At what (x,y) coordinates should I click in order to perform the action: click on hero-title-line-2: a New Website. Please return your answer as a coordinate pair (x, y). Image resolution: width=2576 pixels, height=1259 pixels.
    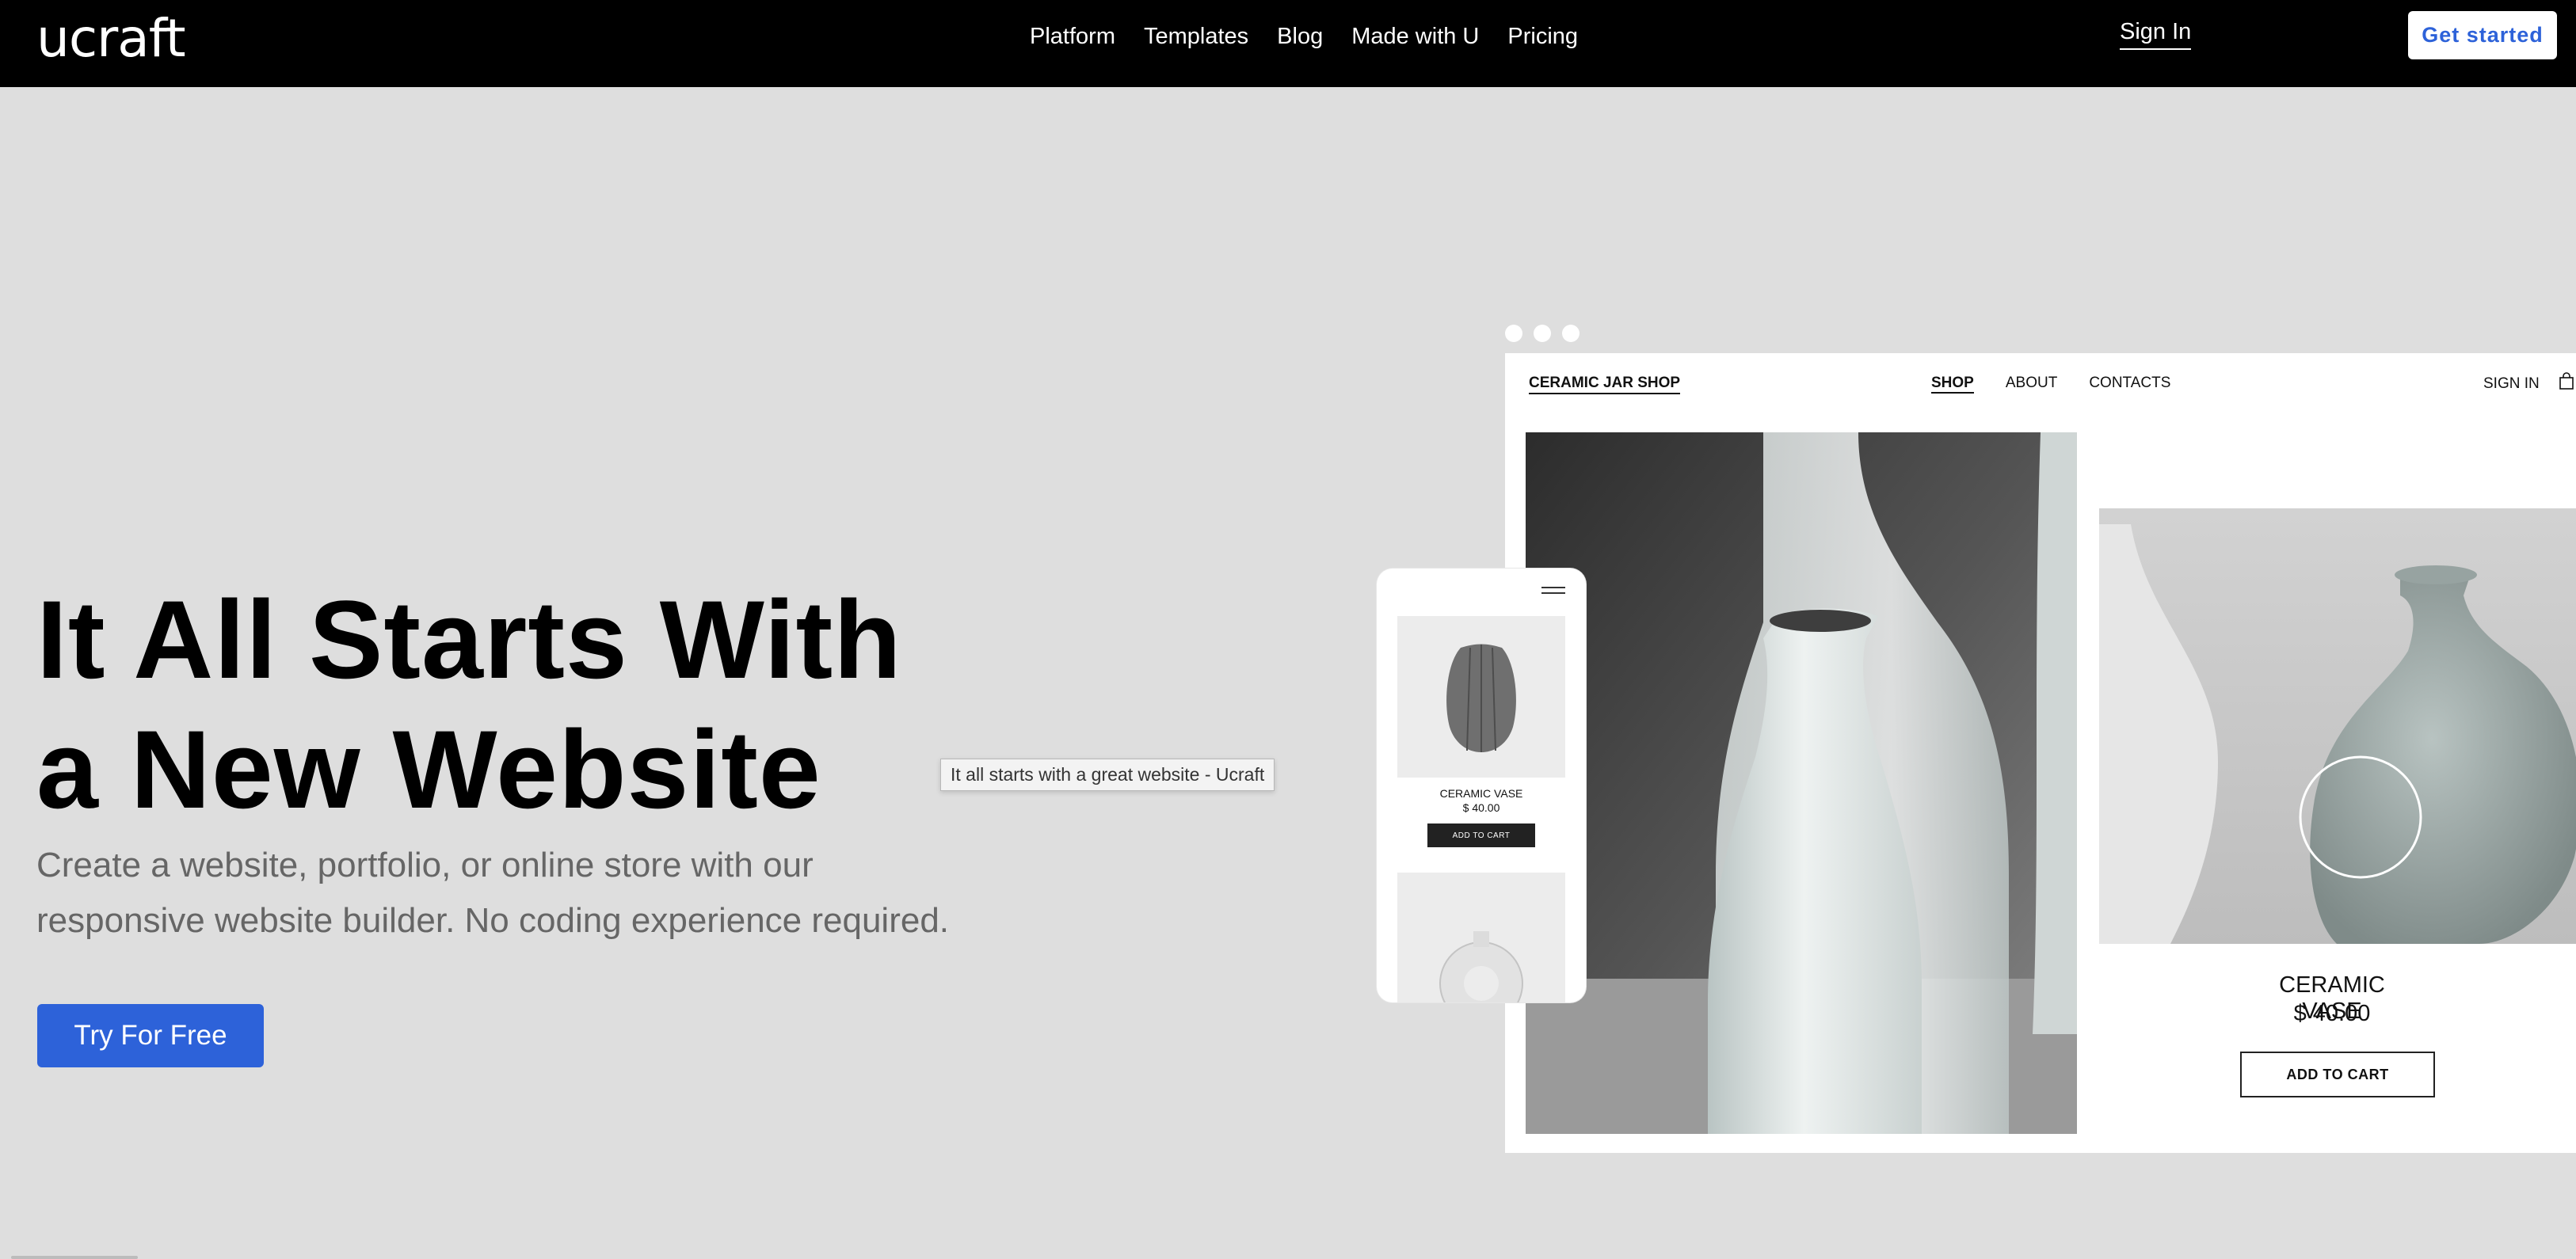
    Looking at the image, I should click on (429, 769).